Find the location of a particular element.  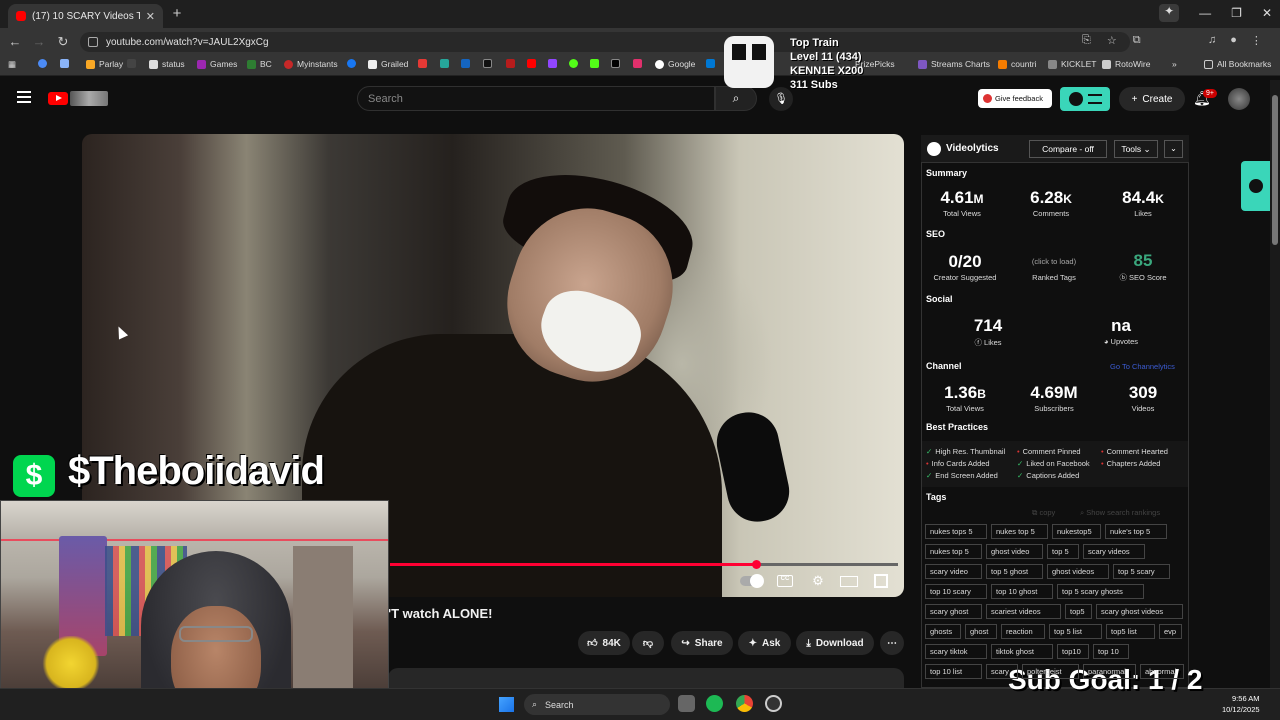

system-clock: 9:56 AM 10/12/2025 is located at coordinates (1241, 704).